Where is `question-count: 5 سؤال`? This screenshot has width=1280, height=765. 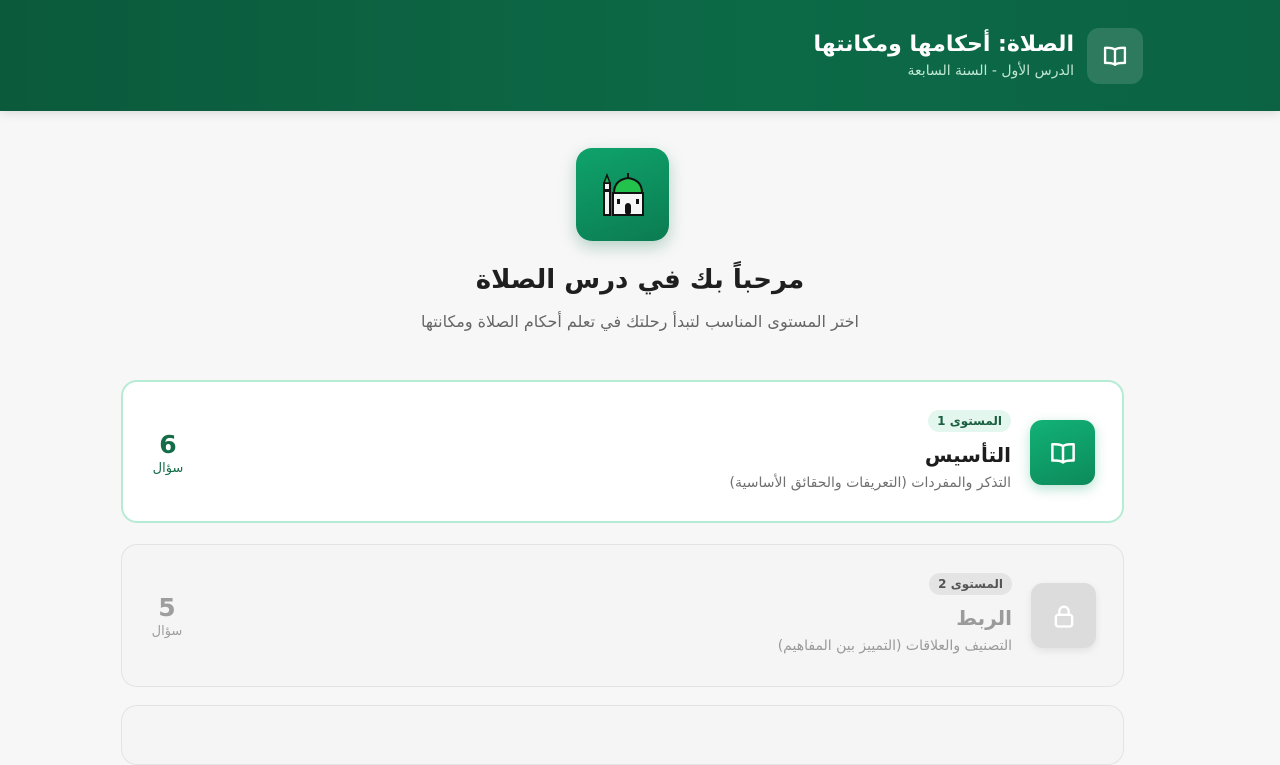 question-count: 5 سؤال is located at coordinates (167, 617).